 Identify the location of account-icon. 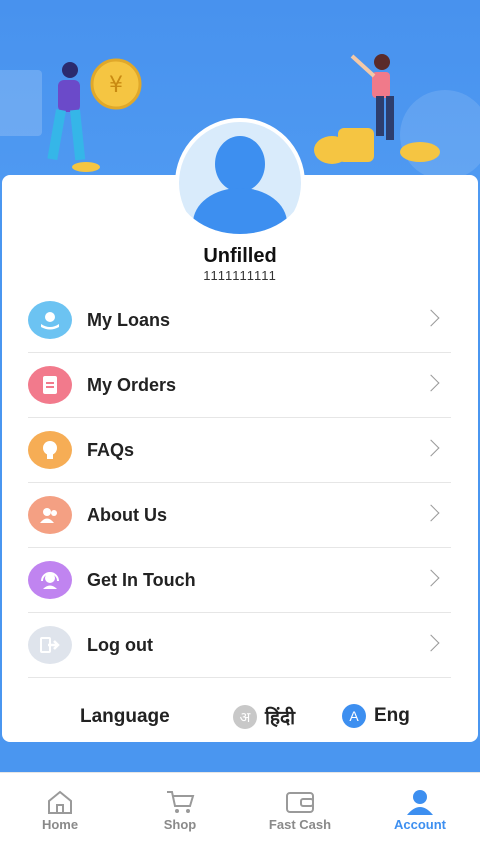
(420, 802).